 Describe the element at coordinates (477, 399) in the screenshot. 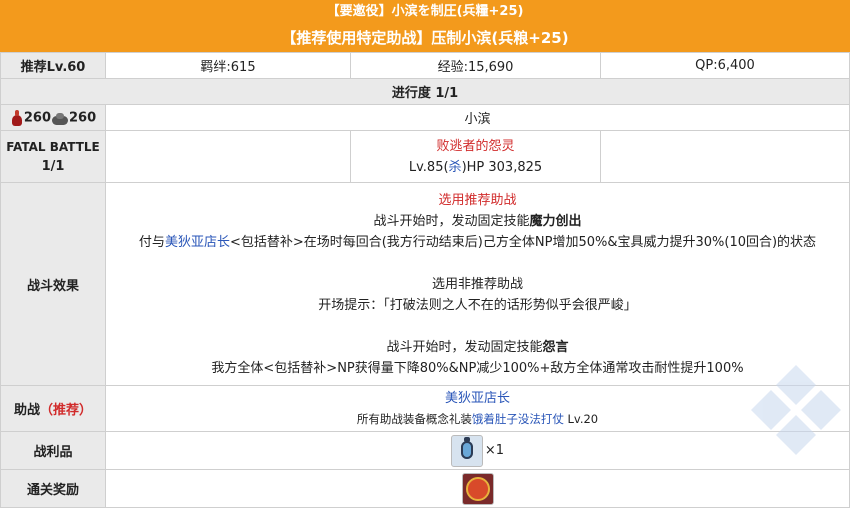

I see `support-servant-link: 美狄亚店长` at that location.